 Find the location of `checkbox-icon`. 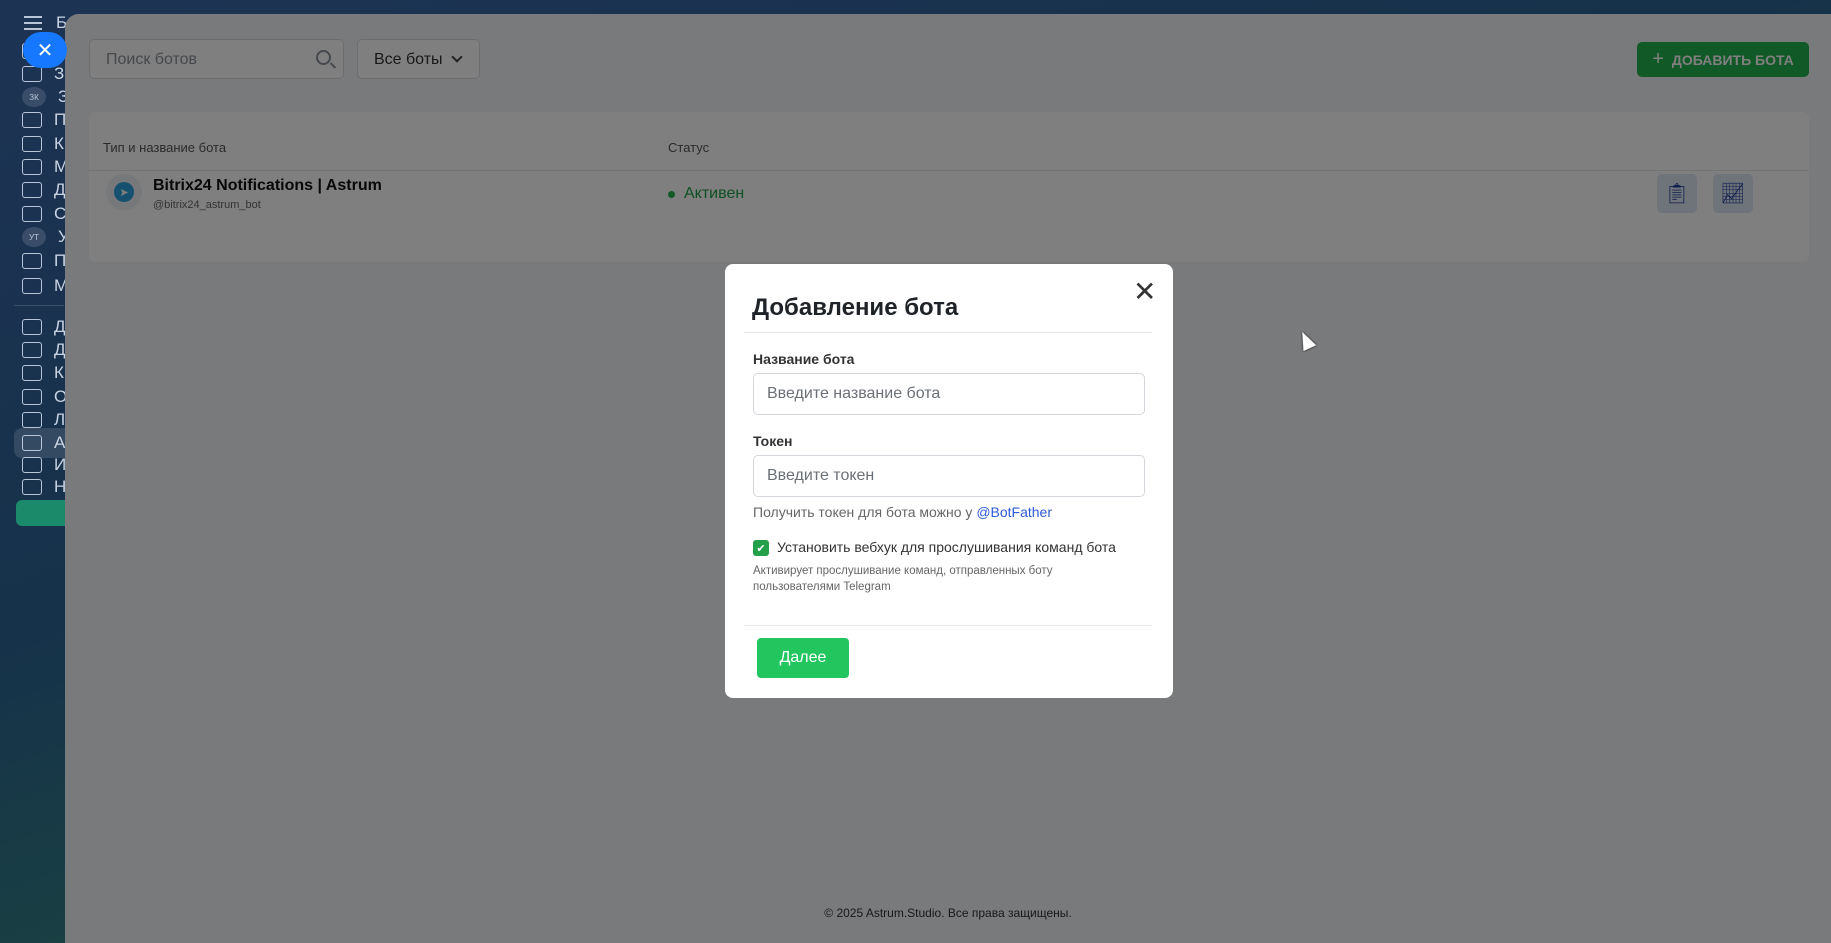

checkbox-icon is located at coordinates (32, 74).